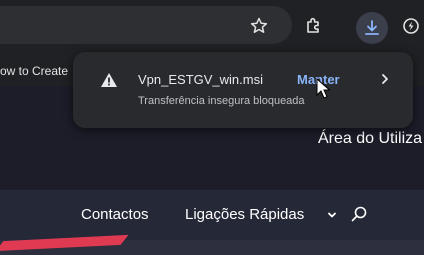 This screenshot has height=255, width=424. What do you see at coordinates (332, 215) in the screenshot?
I see `chevron-down-icon` at bounding box center [332, 215].